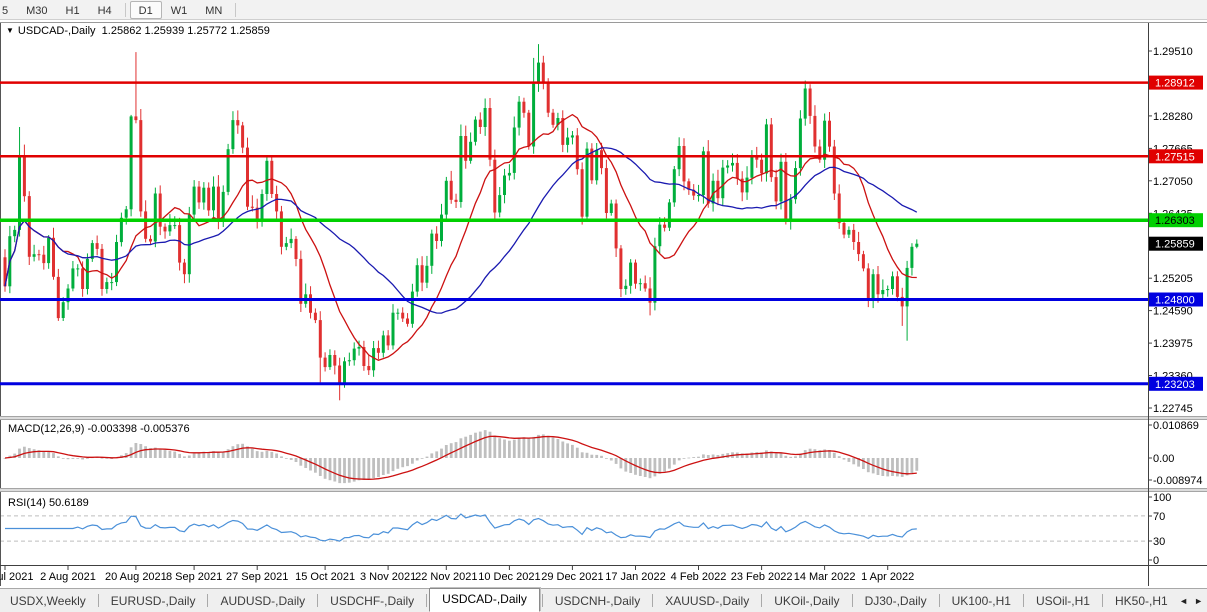 This screenshot has height=612, width=1207. I want to click on svg-text: 0.010869, so click(1176, 426).